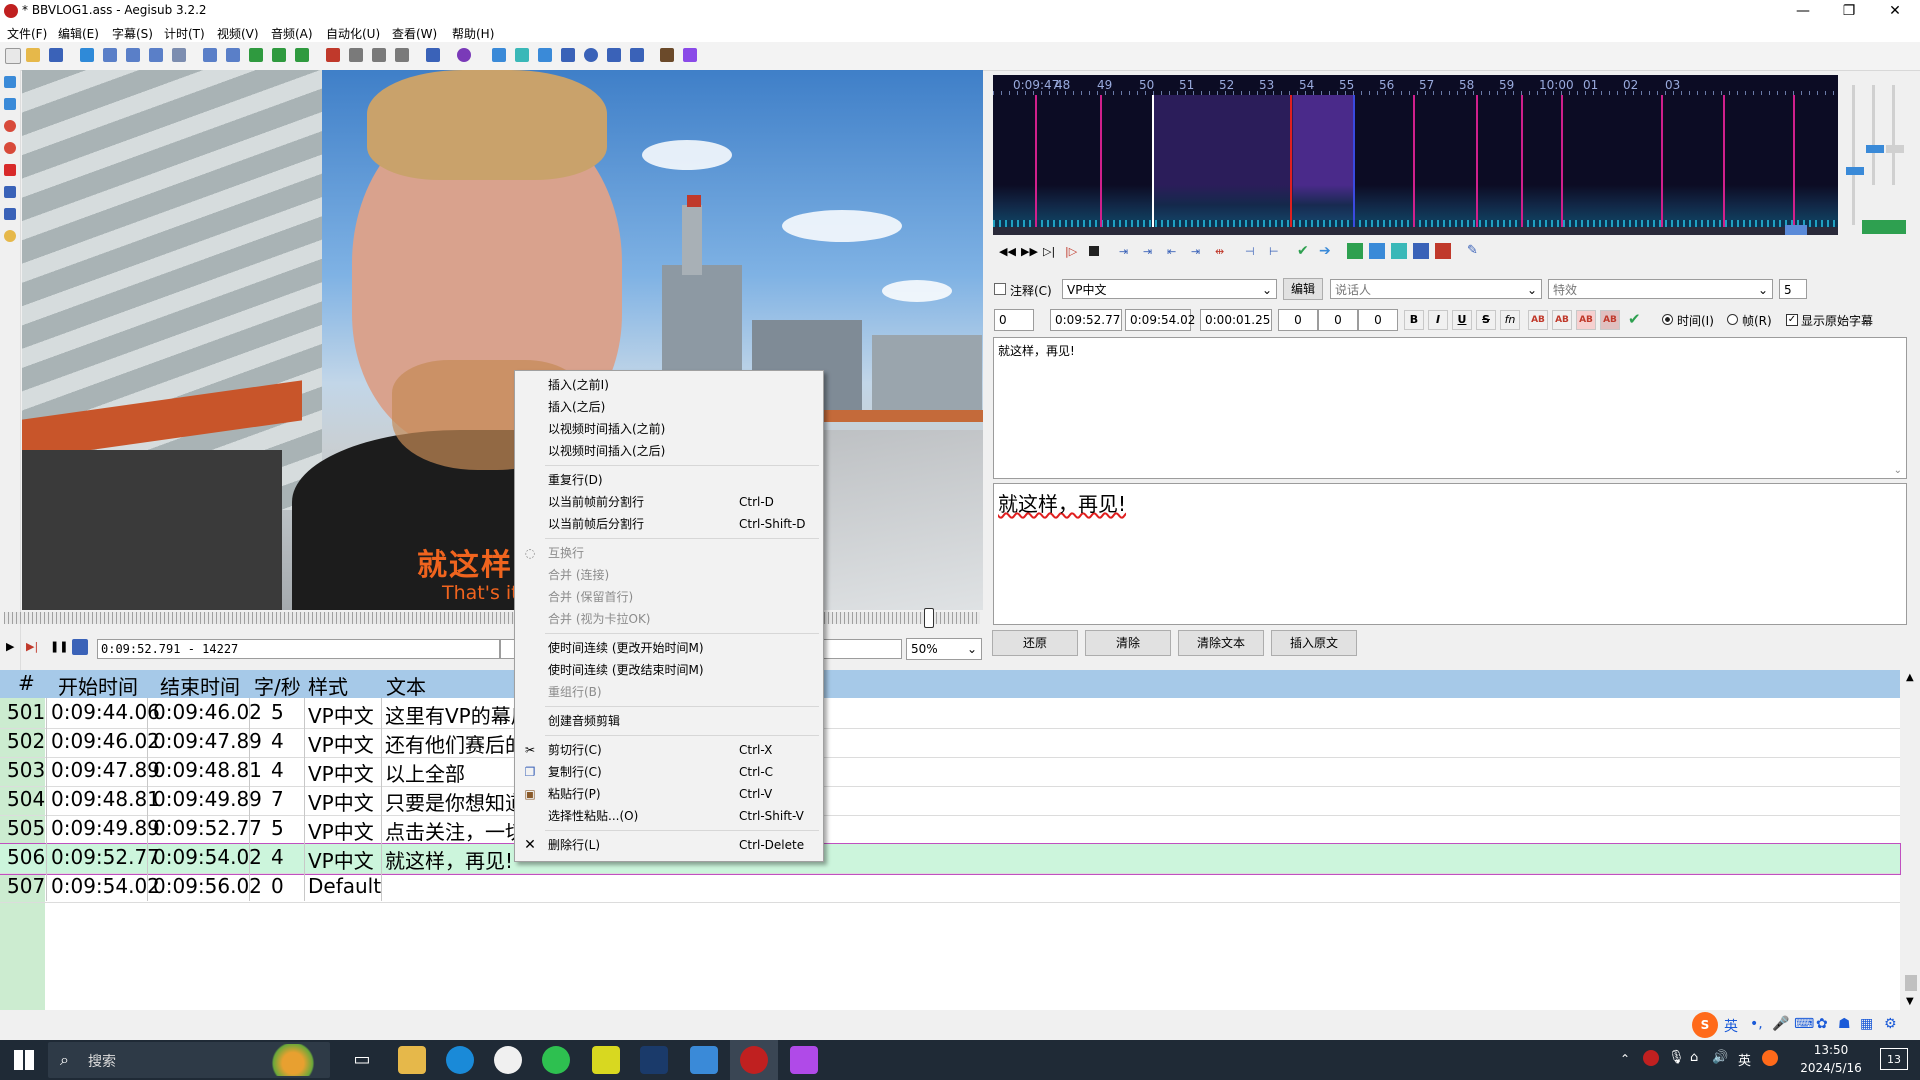 This screenshot has width=1920, height=1080. I want to click on italic-button: I, so click(1438, 320).